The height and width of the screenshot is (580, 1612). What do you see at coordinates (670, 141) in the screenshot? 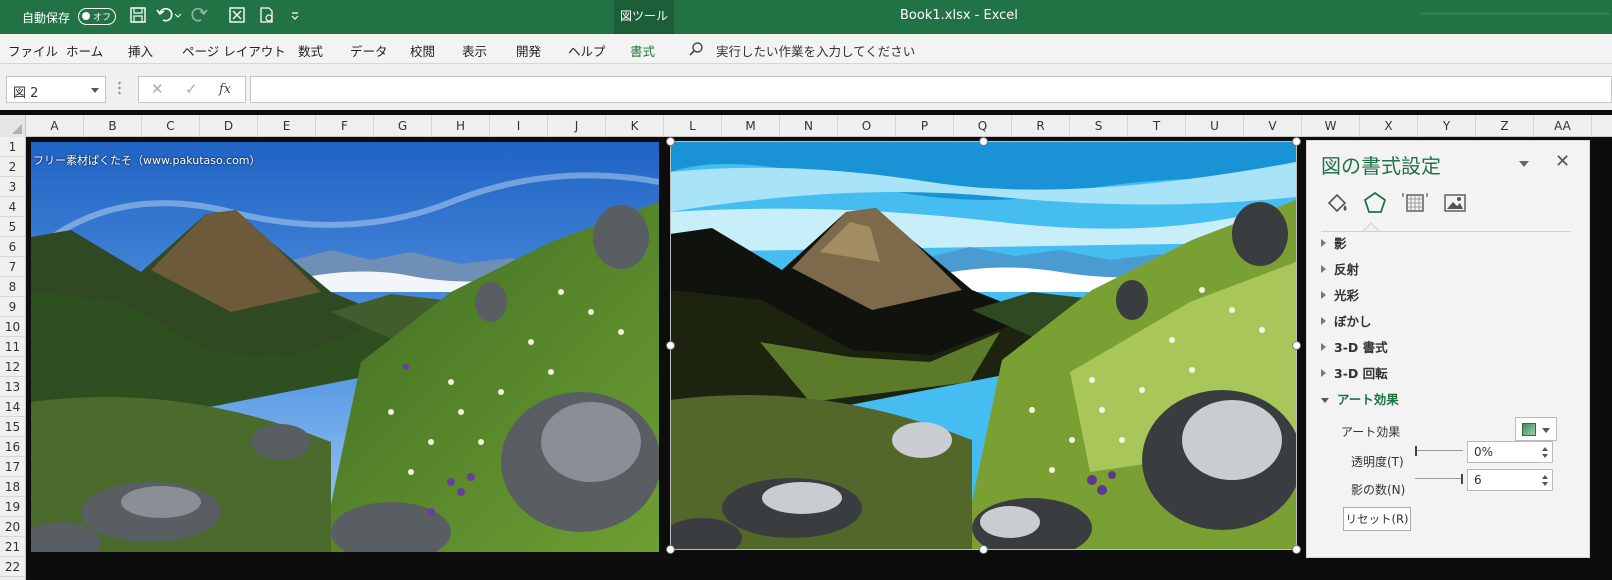
I see `resize-handle-nw` at bounding box center [670, 141].